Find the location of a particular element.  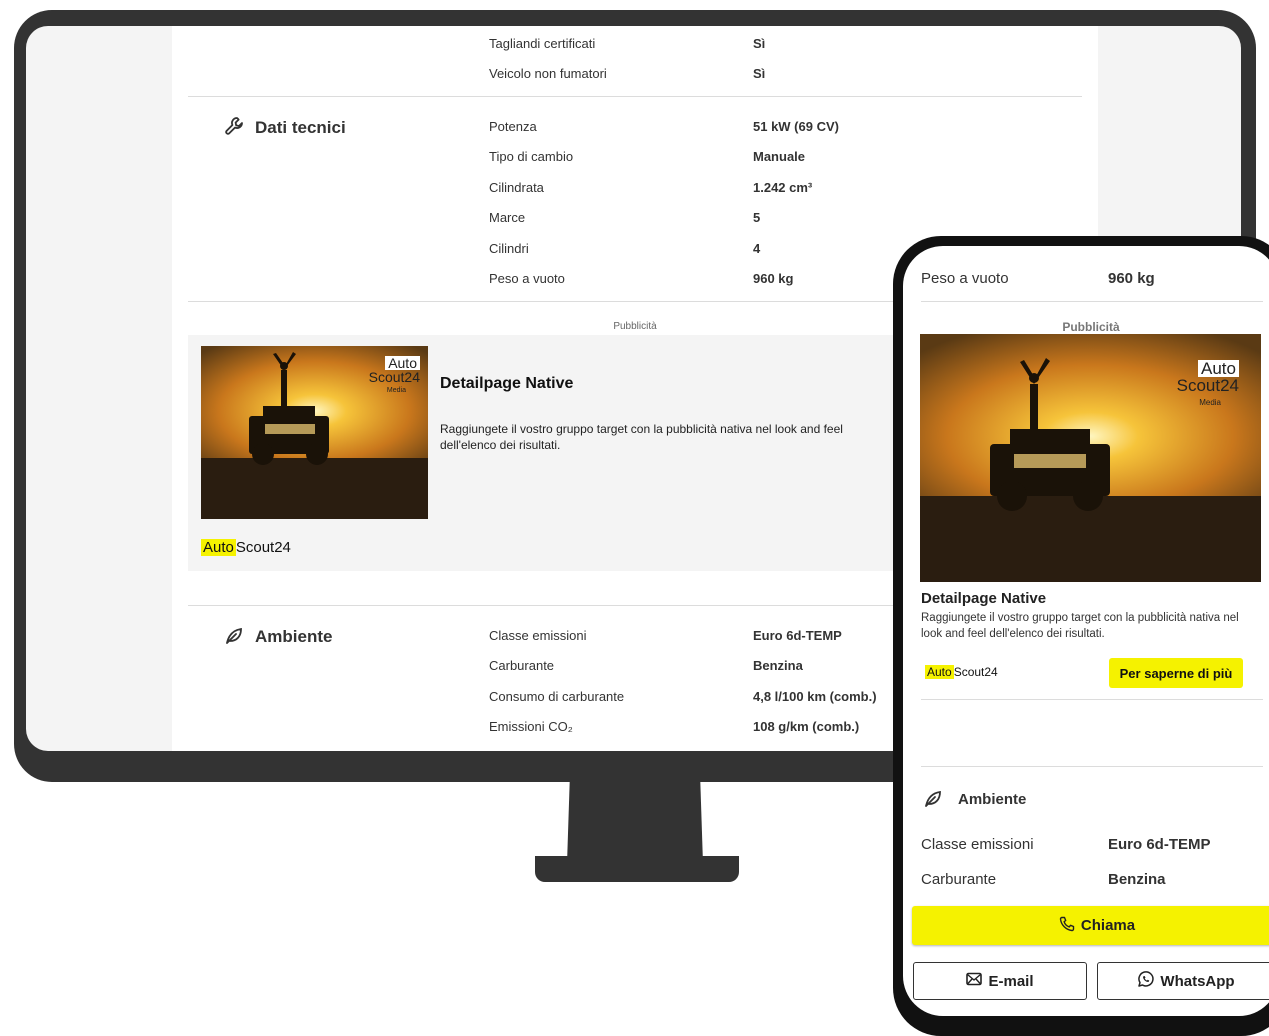

email-button: E-mail is located at coordinates (1000, 981).